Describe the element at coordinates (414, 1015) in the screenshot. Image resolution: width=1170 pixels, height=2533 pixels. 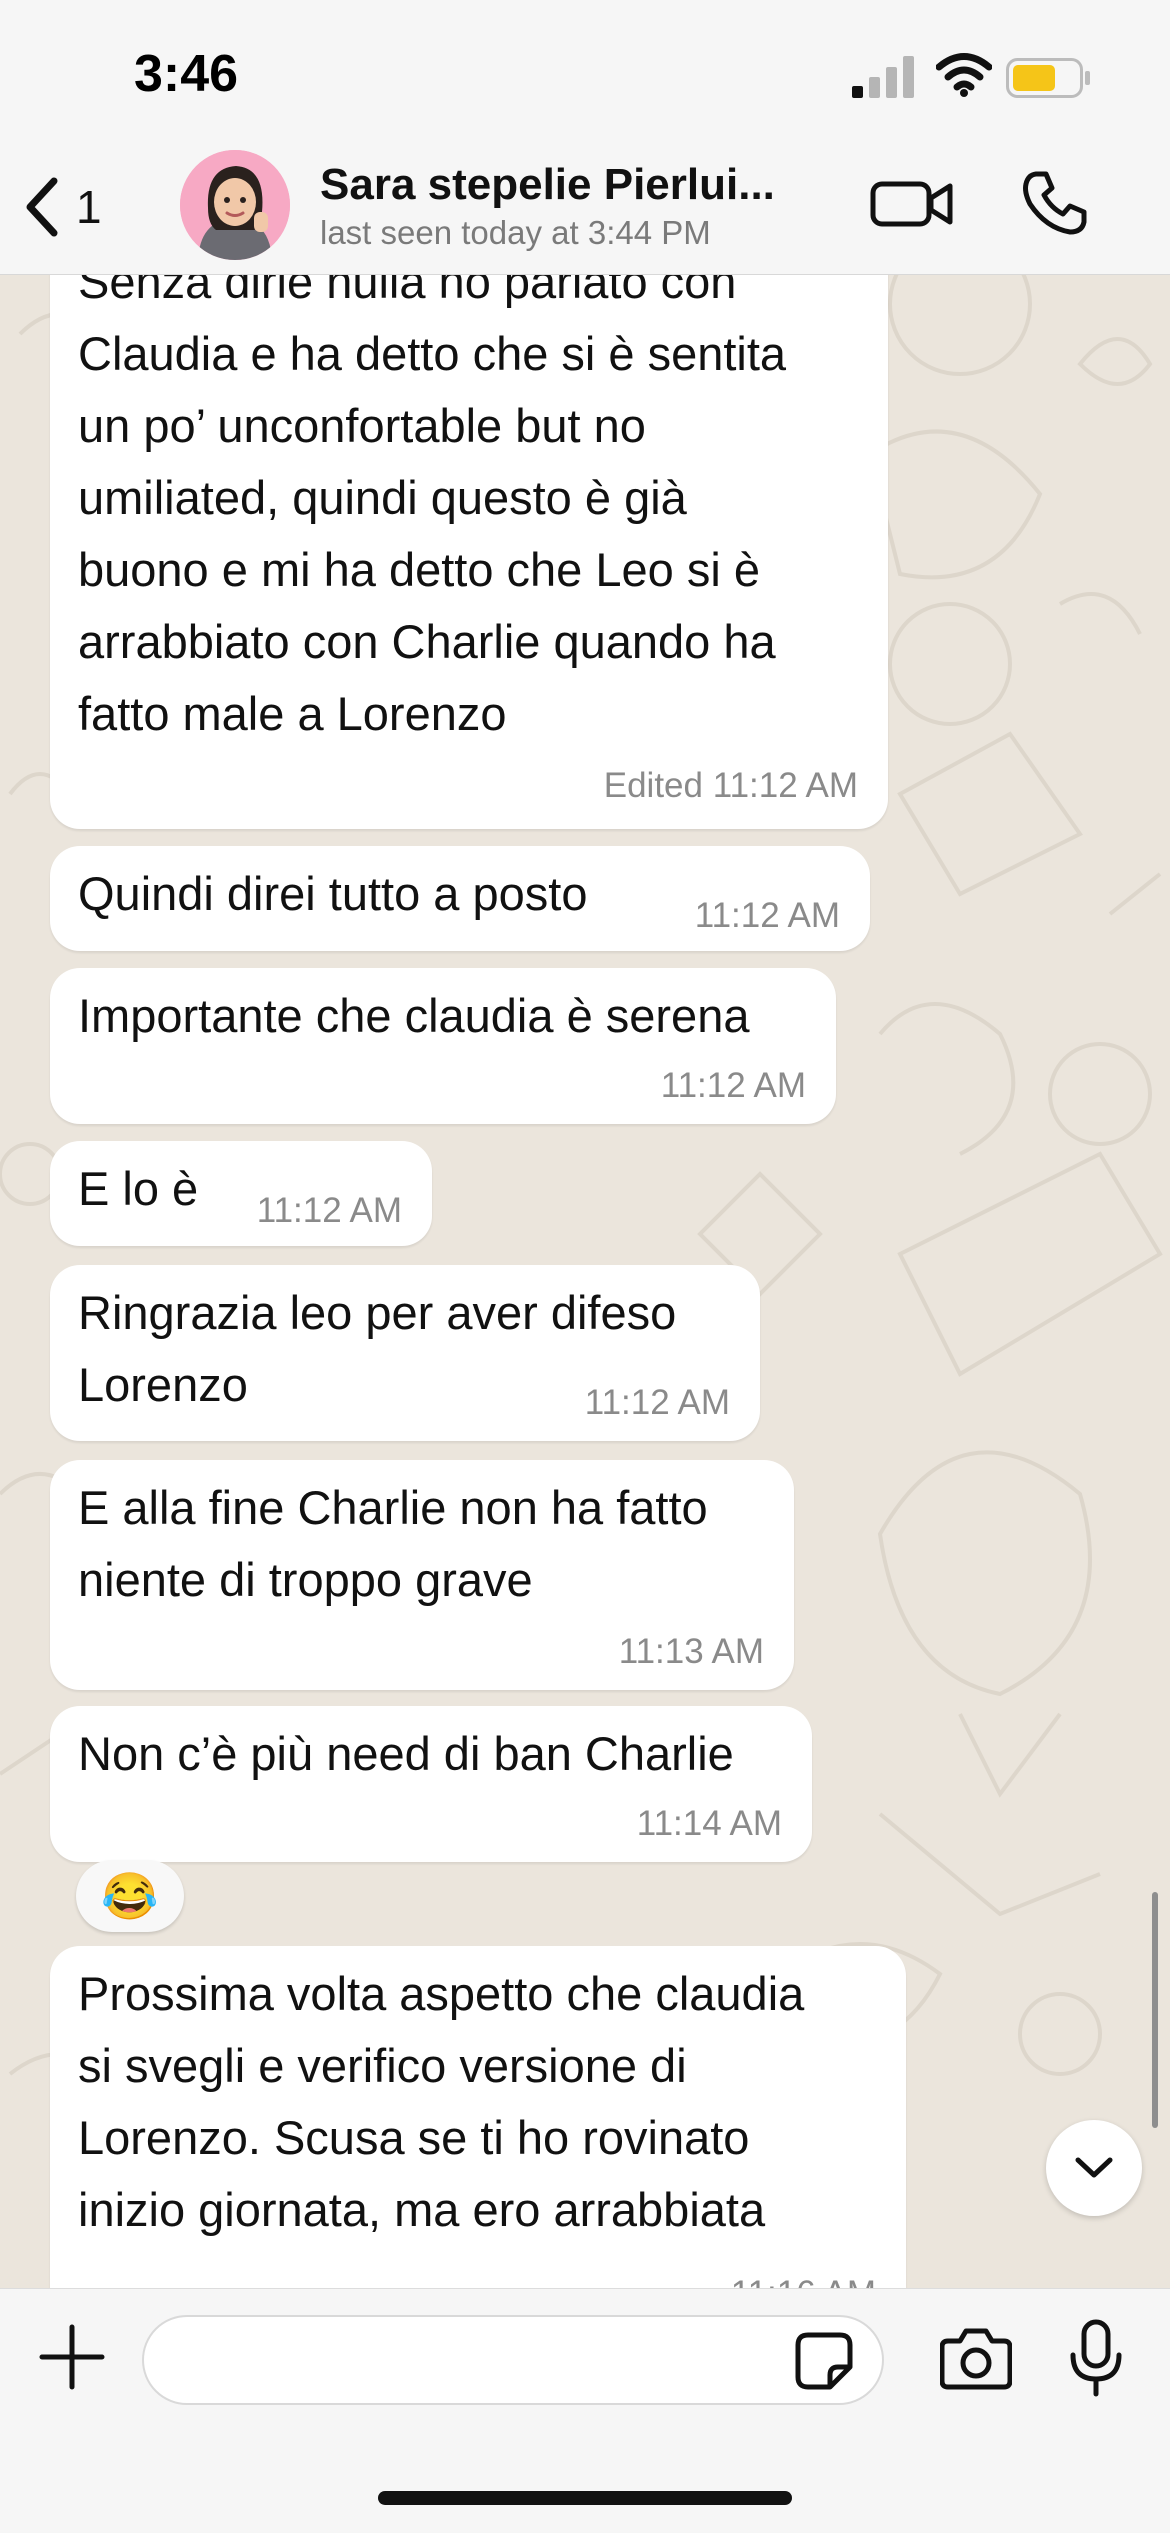
I see `message-text: Importante che claudia è serena` at that location.